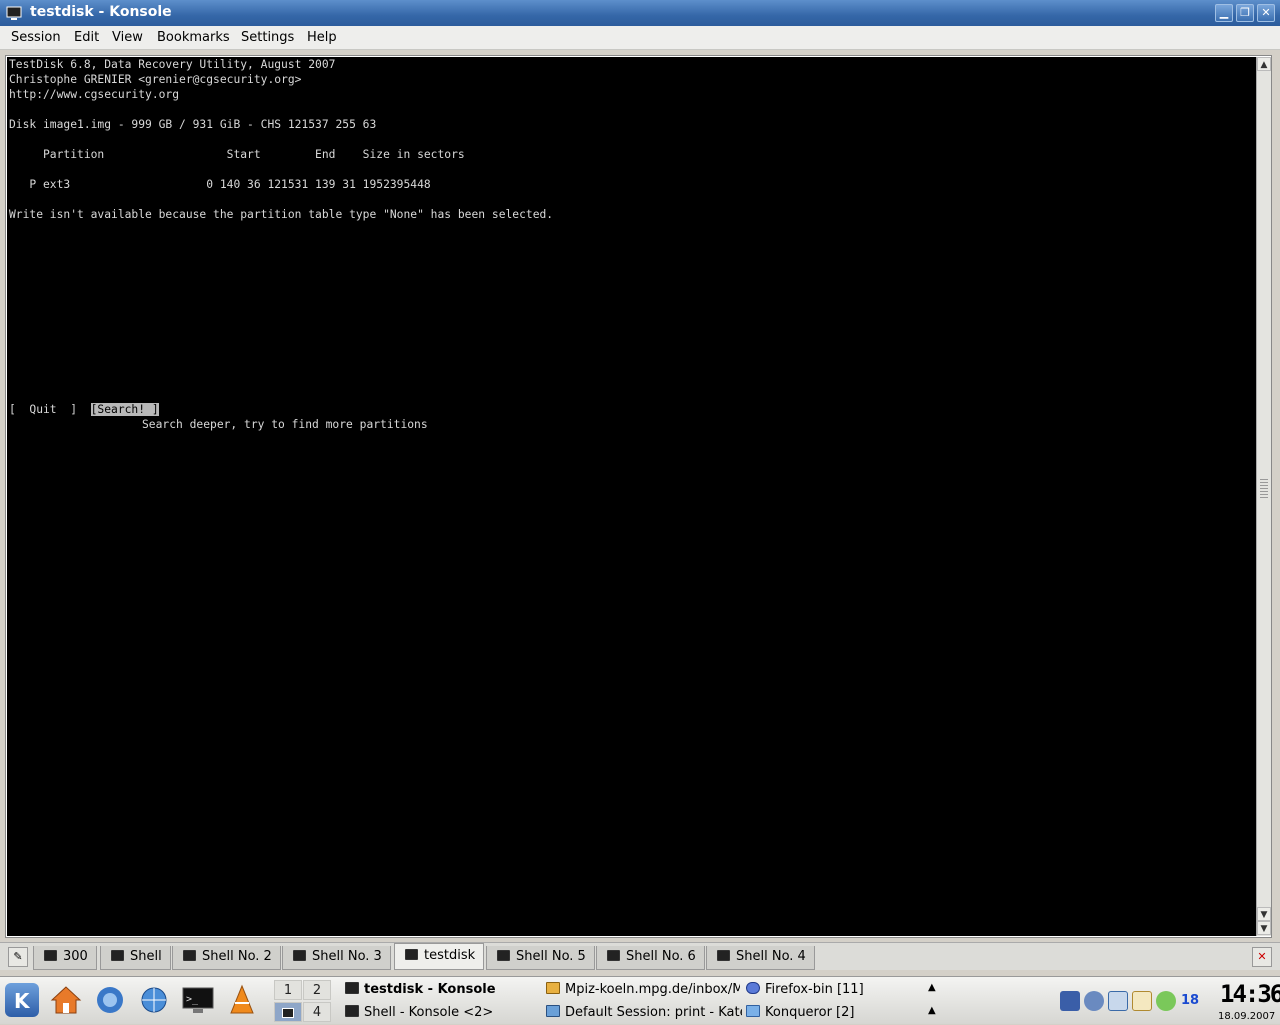 Image resolution: width=1280 pixels, height=1025 pixels. I want to click on menu-bookmarks: Bookmarks, so click(193, 37).